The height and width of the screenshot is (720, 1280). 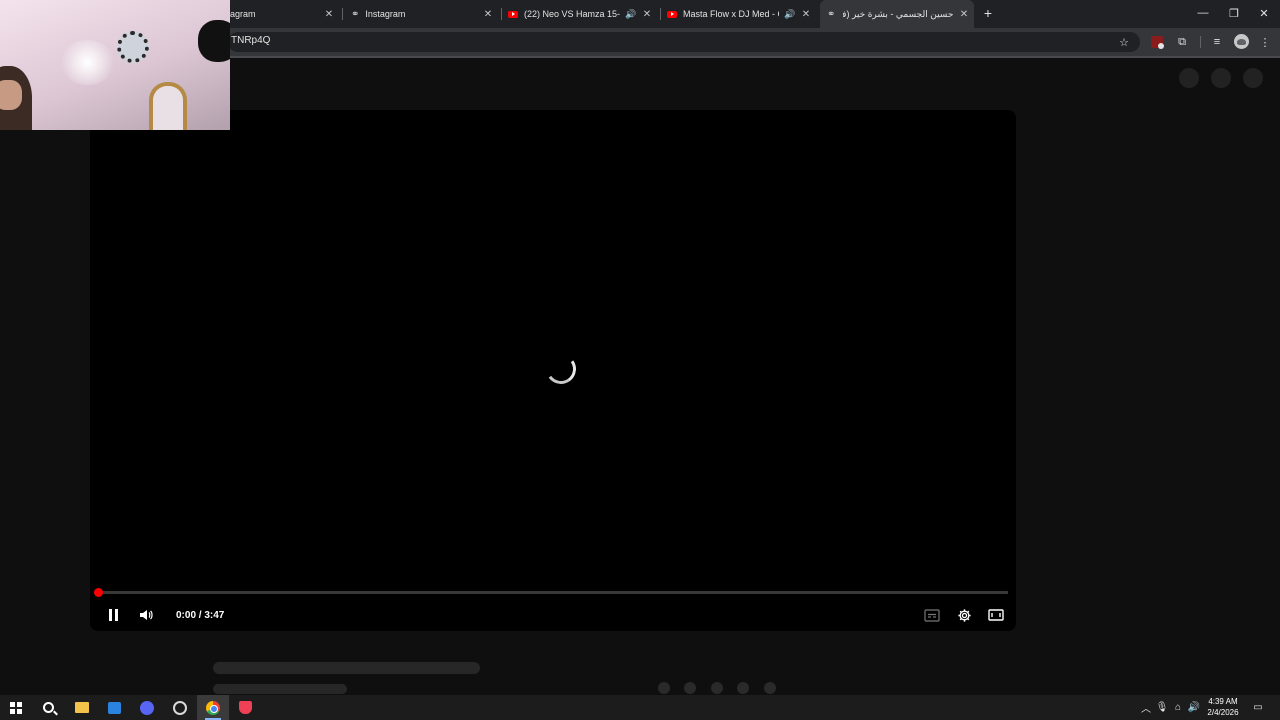 I want to click on settings-gear-icon, so click(x=964, y=615).